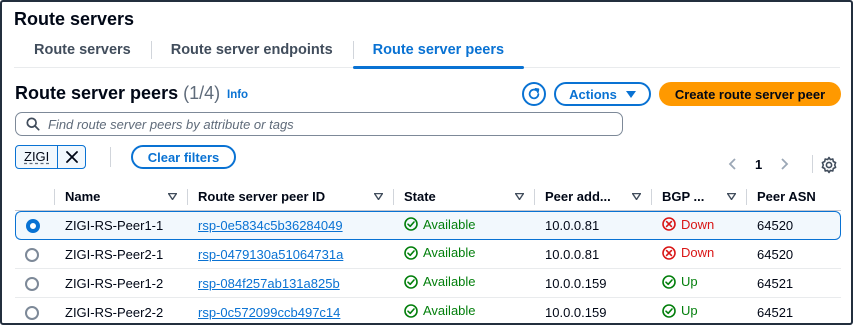 The width and height of the screenshot is (853, 325). What do you see at coordinates (269, 312) in the screenshot?
I see `peer-id-link: rsp-0c572099ccb497c14` at bounding box center [269, 312].